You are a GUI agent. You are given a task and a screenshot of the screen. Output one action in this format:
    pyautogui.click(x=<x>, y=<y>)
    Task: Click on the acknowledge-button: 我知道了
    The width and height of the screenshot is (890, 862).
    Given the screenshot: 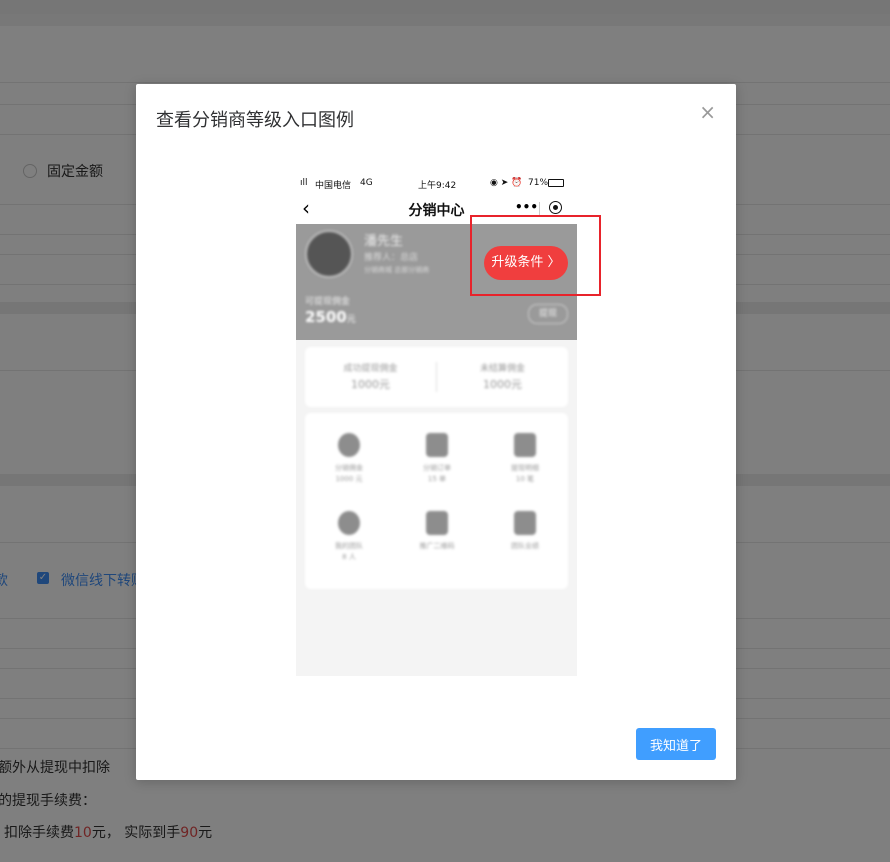 What is the action you would take?
    pyautogui.click(x=676, y=744)
    